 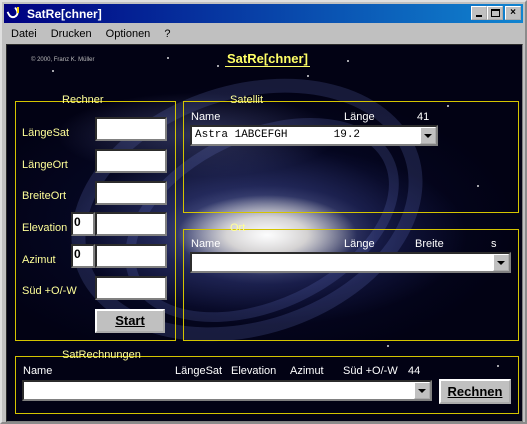 I want to click on start-button: Start, so click(x=130, y=321).